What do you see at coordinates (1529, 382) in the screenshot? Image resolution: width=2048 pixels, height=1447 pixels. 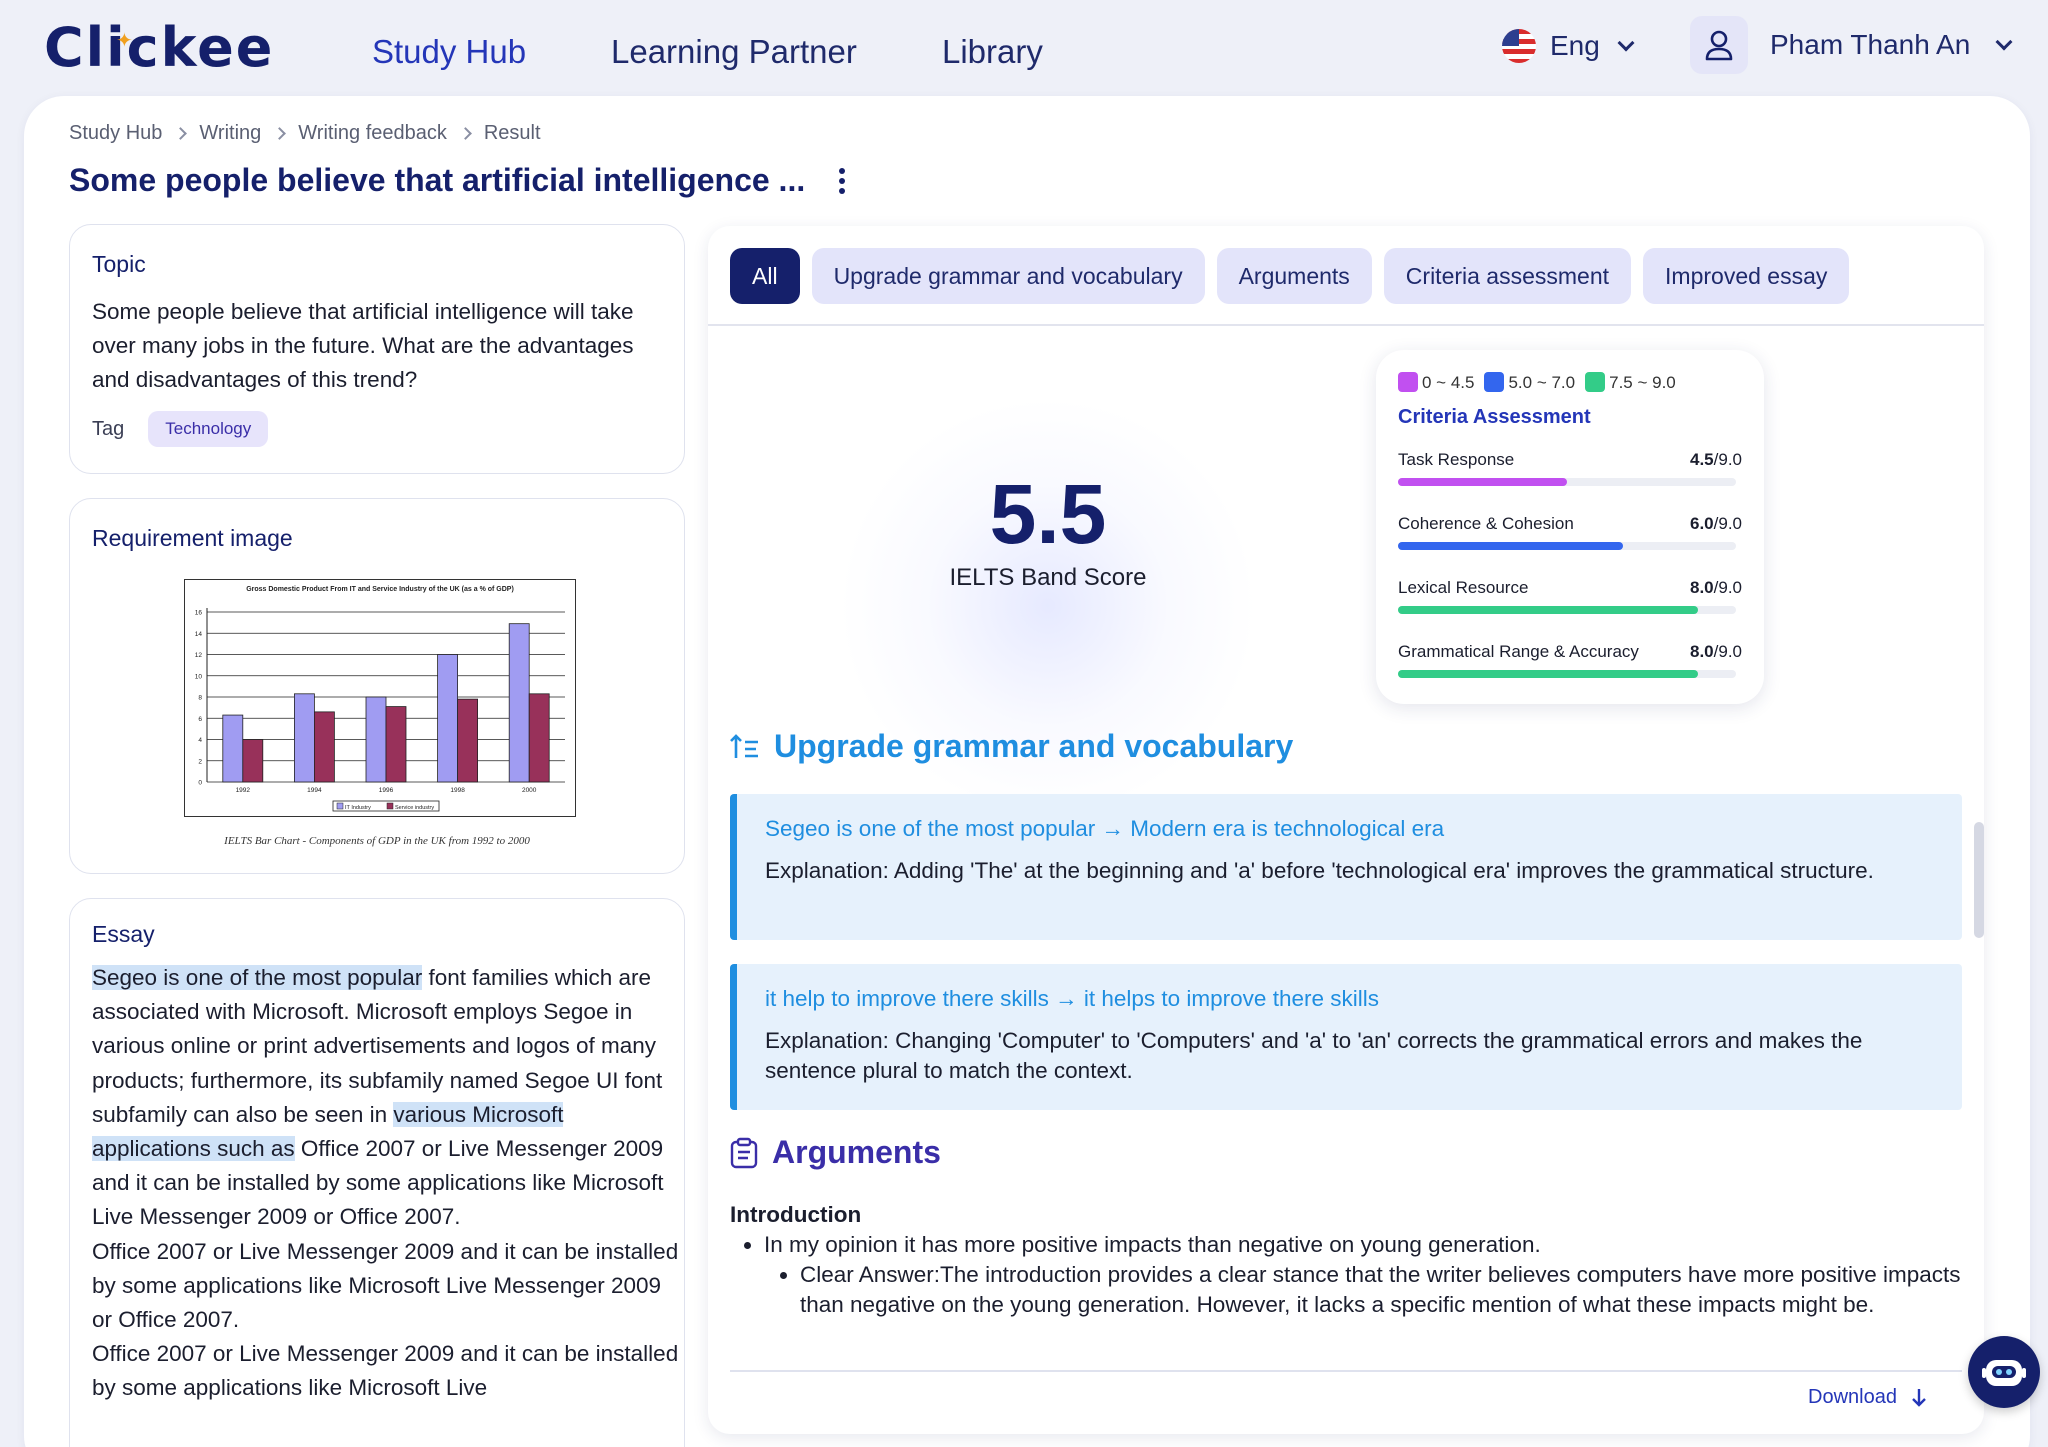 I see `legend-item: 5.0 ~ 7.0` at bounding box center [1529, 382].